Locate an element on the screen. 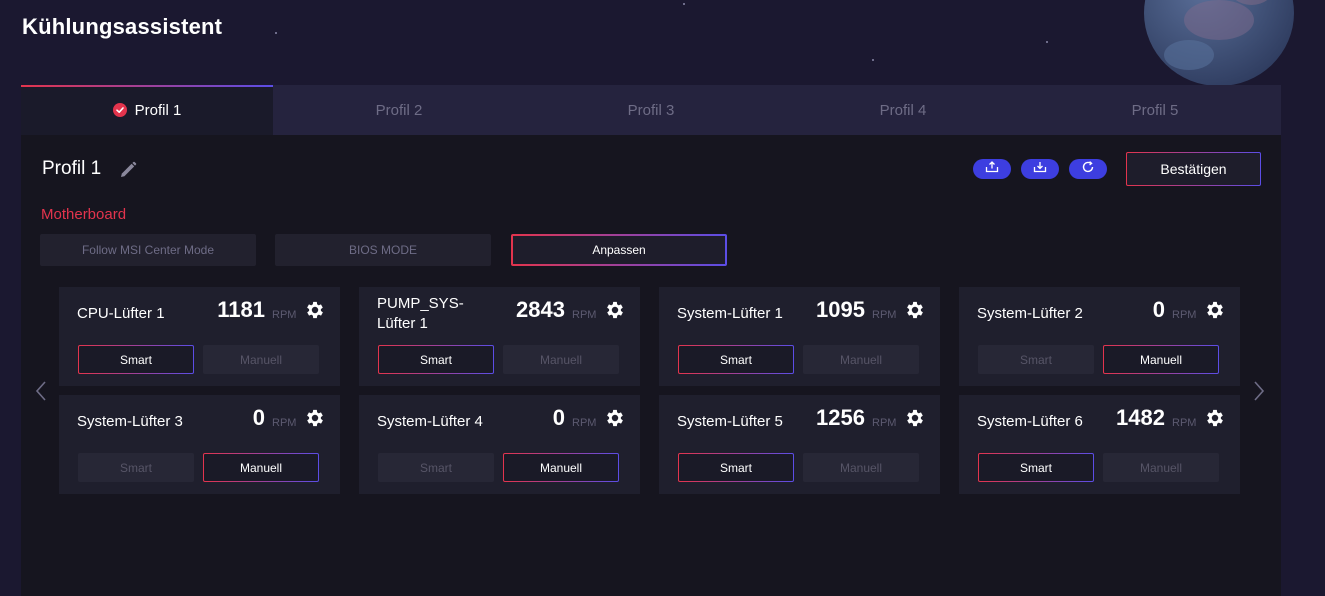 This screenshot has width=1325, height=596. fan-name: System-Lüfter 5 is located at coordinates (730, 421).